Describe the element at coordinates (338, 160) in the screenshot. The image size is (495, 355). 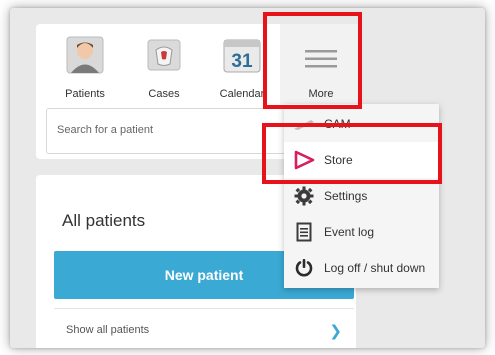
I see `menu-item-label: Store` at that location.